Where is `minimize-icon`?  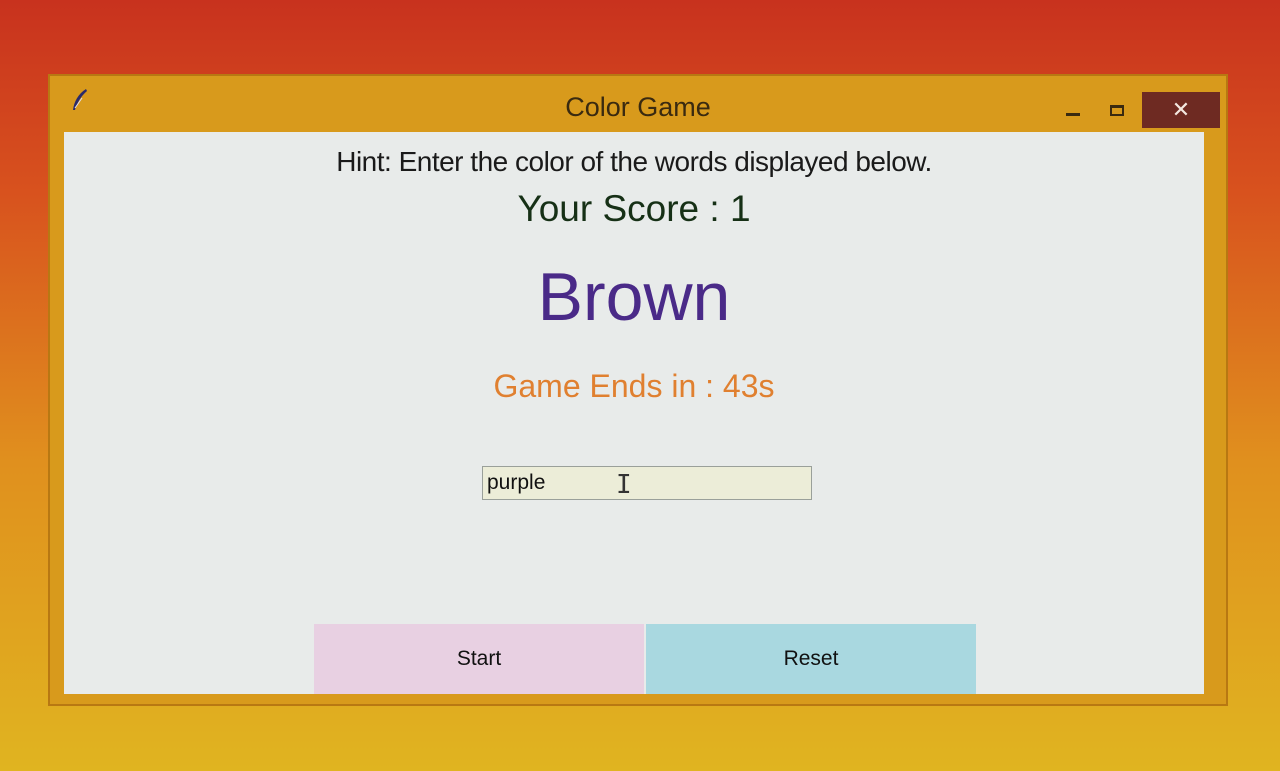
minimize-icon is located at coordinates (1073, 114).